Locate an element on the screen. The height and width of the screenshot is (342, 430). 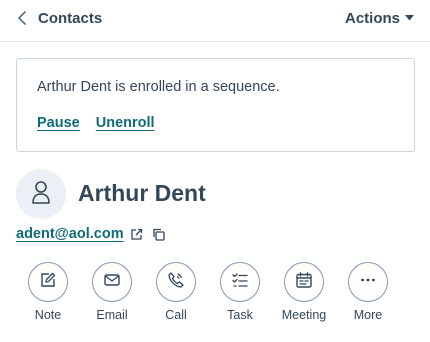
actions-dropdown-label: Actions is located at coordinates (372, 18).